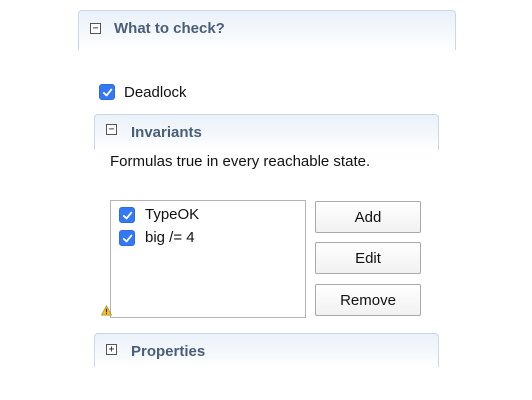  I want to click on what-to-check-title: What to check?, so click(169, 28).